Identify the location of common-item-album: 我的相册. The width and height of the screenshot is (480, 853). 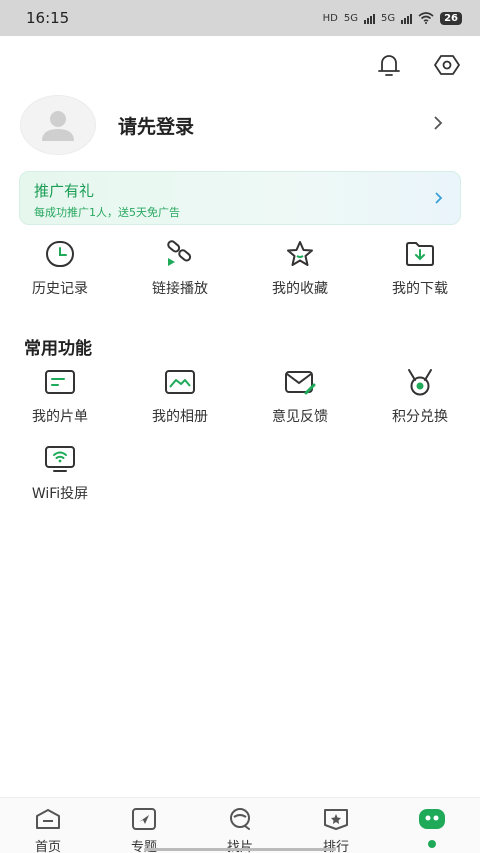
(180, 397).